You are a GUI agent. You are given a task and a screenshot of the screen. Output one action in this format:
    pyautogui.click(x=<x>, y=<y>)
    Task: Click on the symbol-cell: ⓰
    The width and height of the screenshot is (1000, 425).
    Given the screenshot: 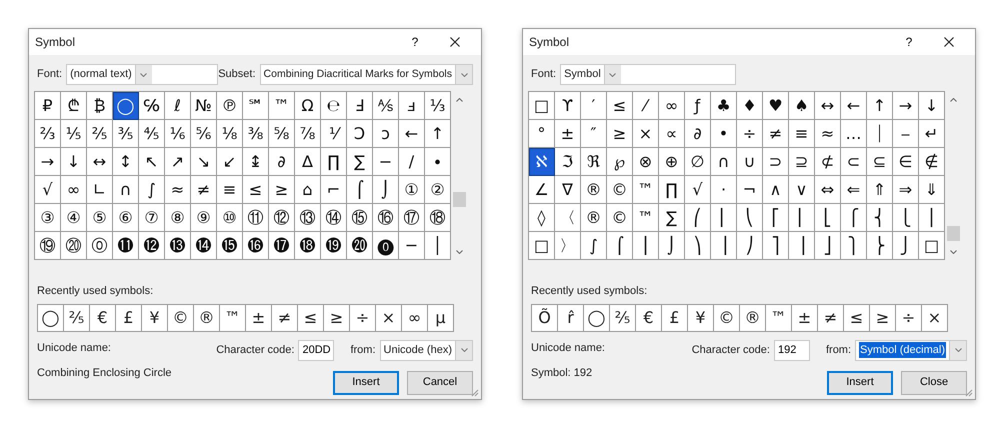 What is the action you would take?
    pyautogui.click(x=256, y=246)
    